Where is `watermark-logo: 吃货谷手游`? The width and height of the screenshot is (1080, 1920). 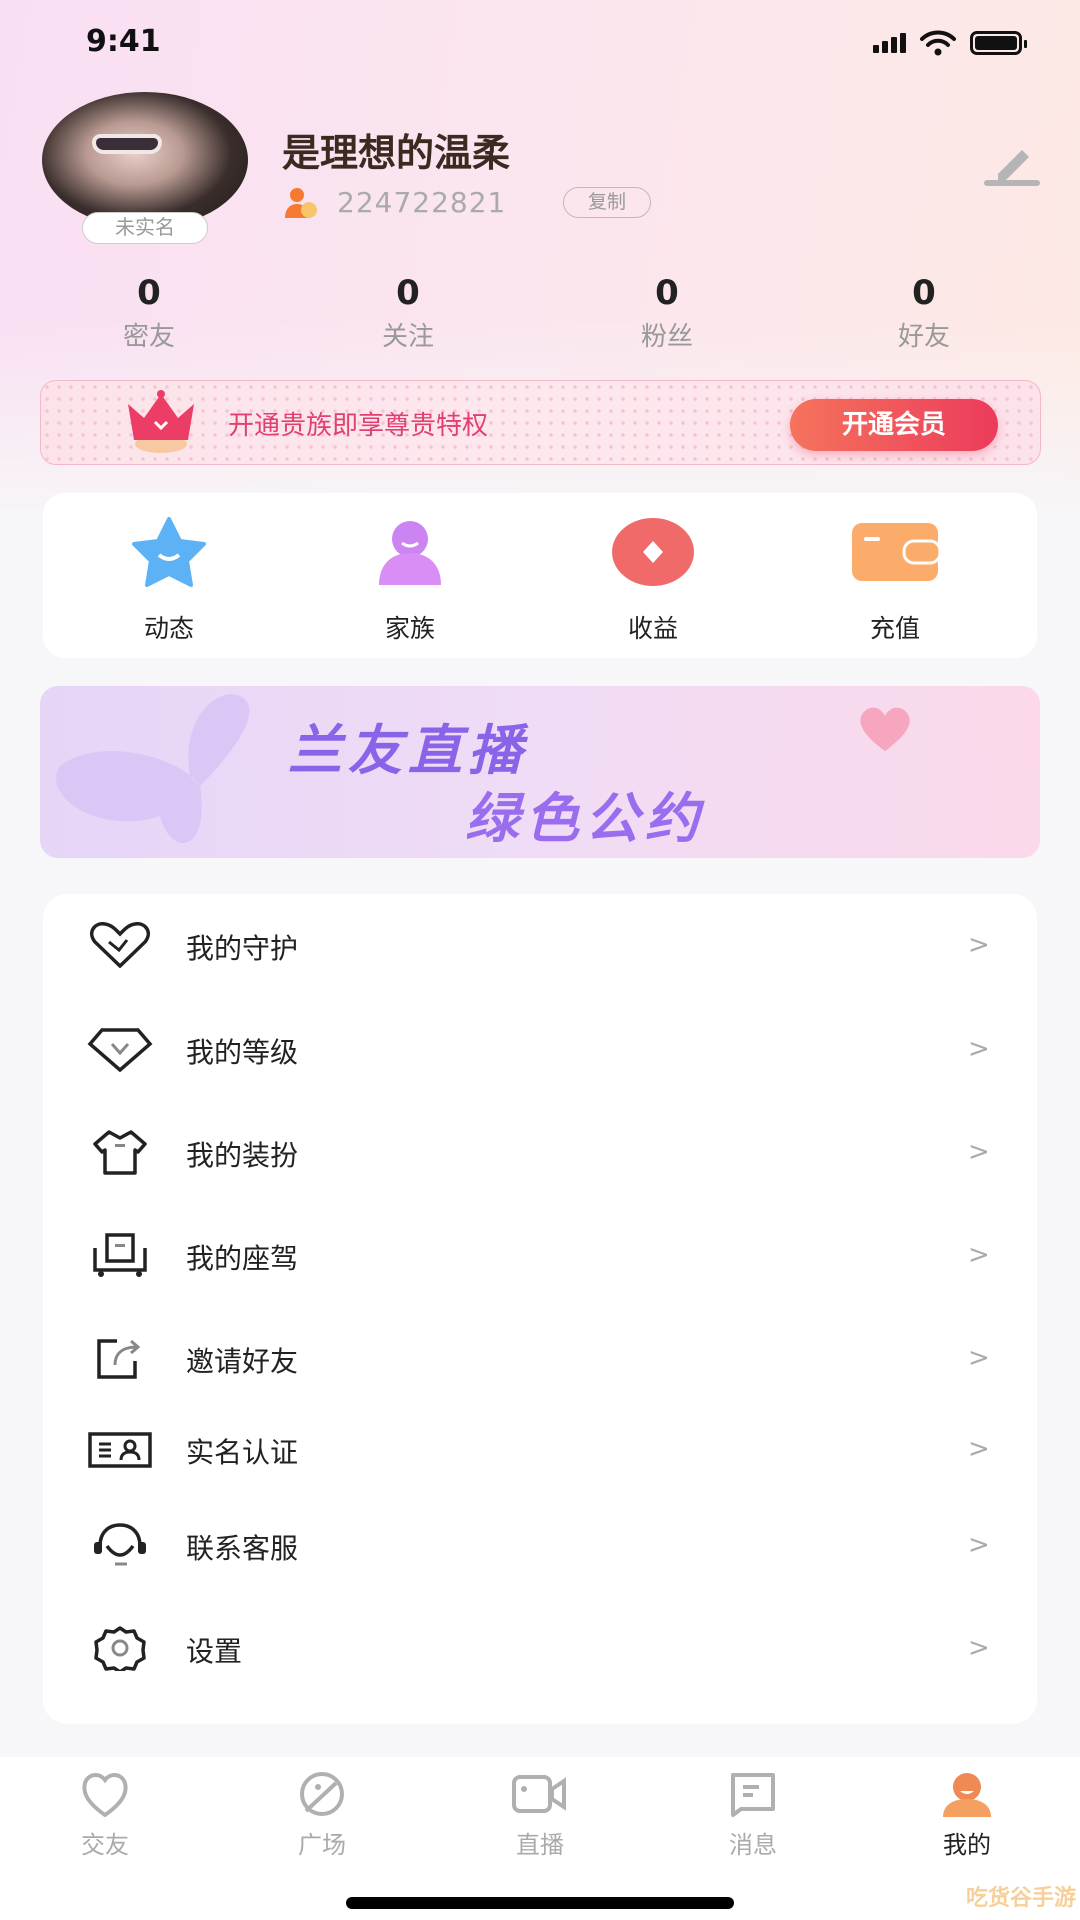 watermark-logo: 吃货谷手游 is located at coordinates (1020, 1898).